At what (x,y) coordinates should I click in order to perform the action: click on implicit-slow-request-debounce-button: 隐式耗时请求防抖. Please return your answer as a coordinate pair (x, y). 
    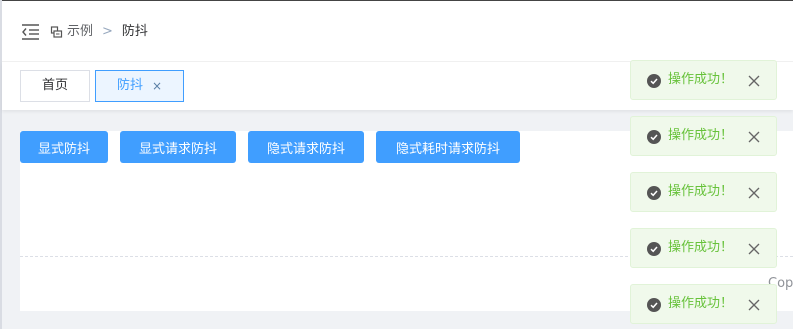
    Looking at the image, I should click on (448, 147).